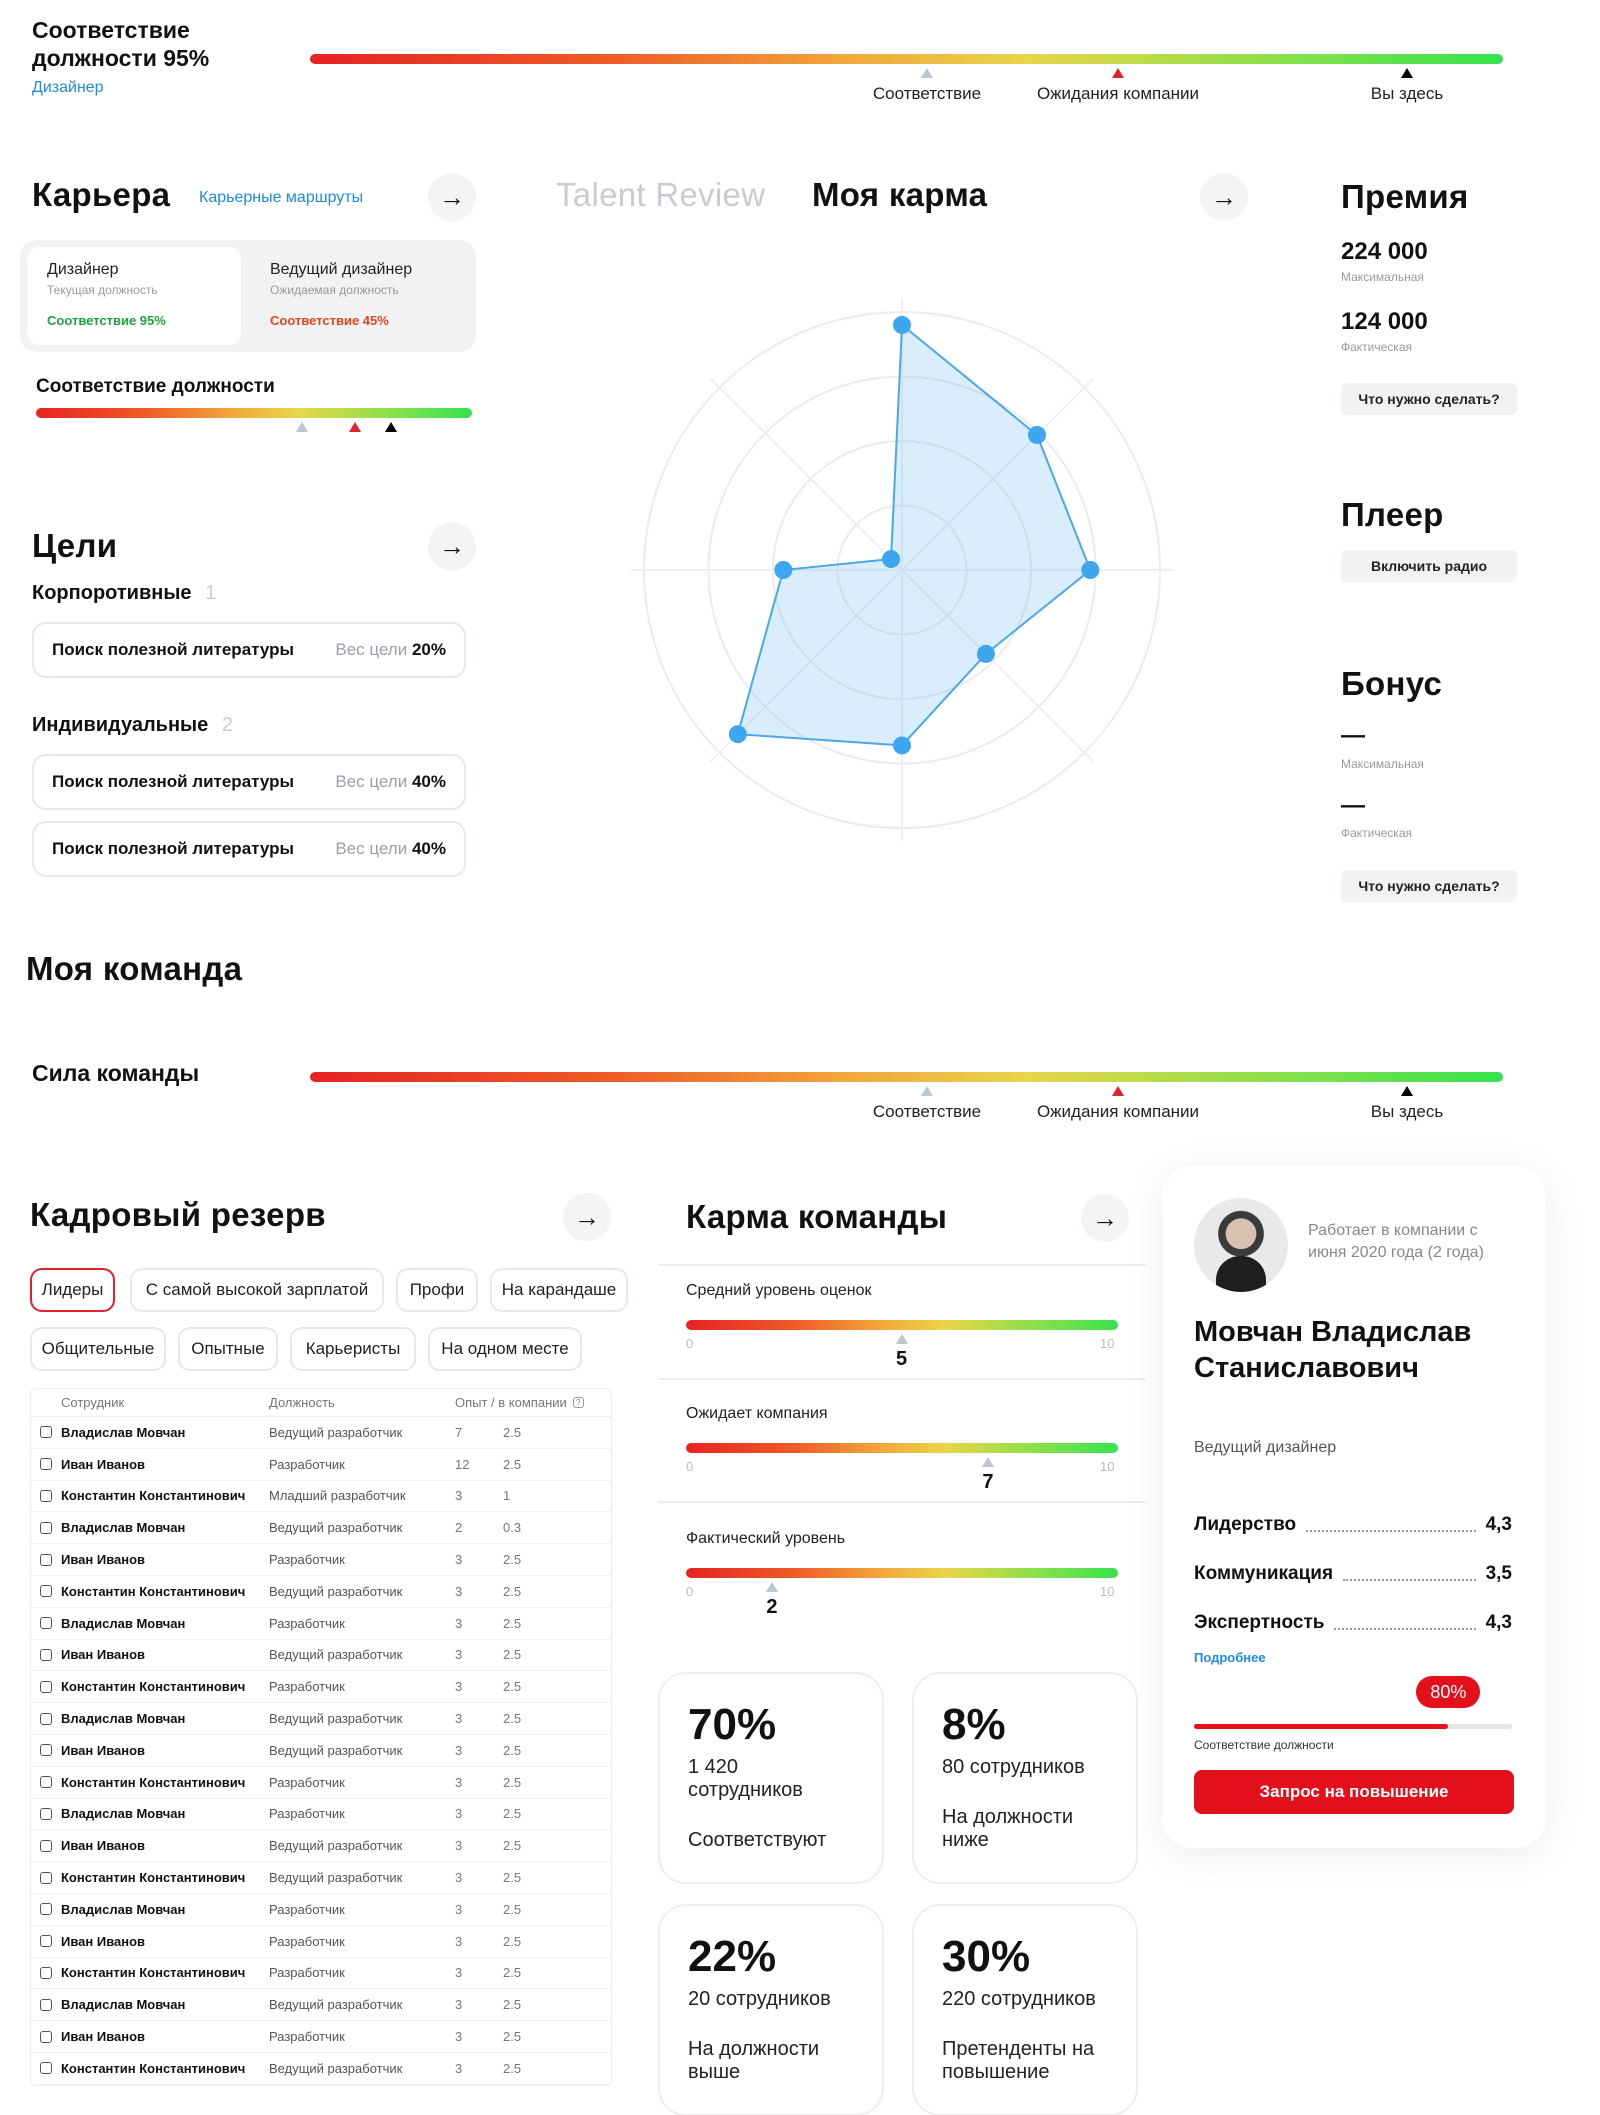  What do you see at coordinates (660, 195) in the screenshot?
I see `tab-talent-review: Talent Review` at bounding box center [660, 195].